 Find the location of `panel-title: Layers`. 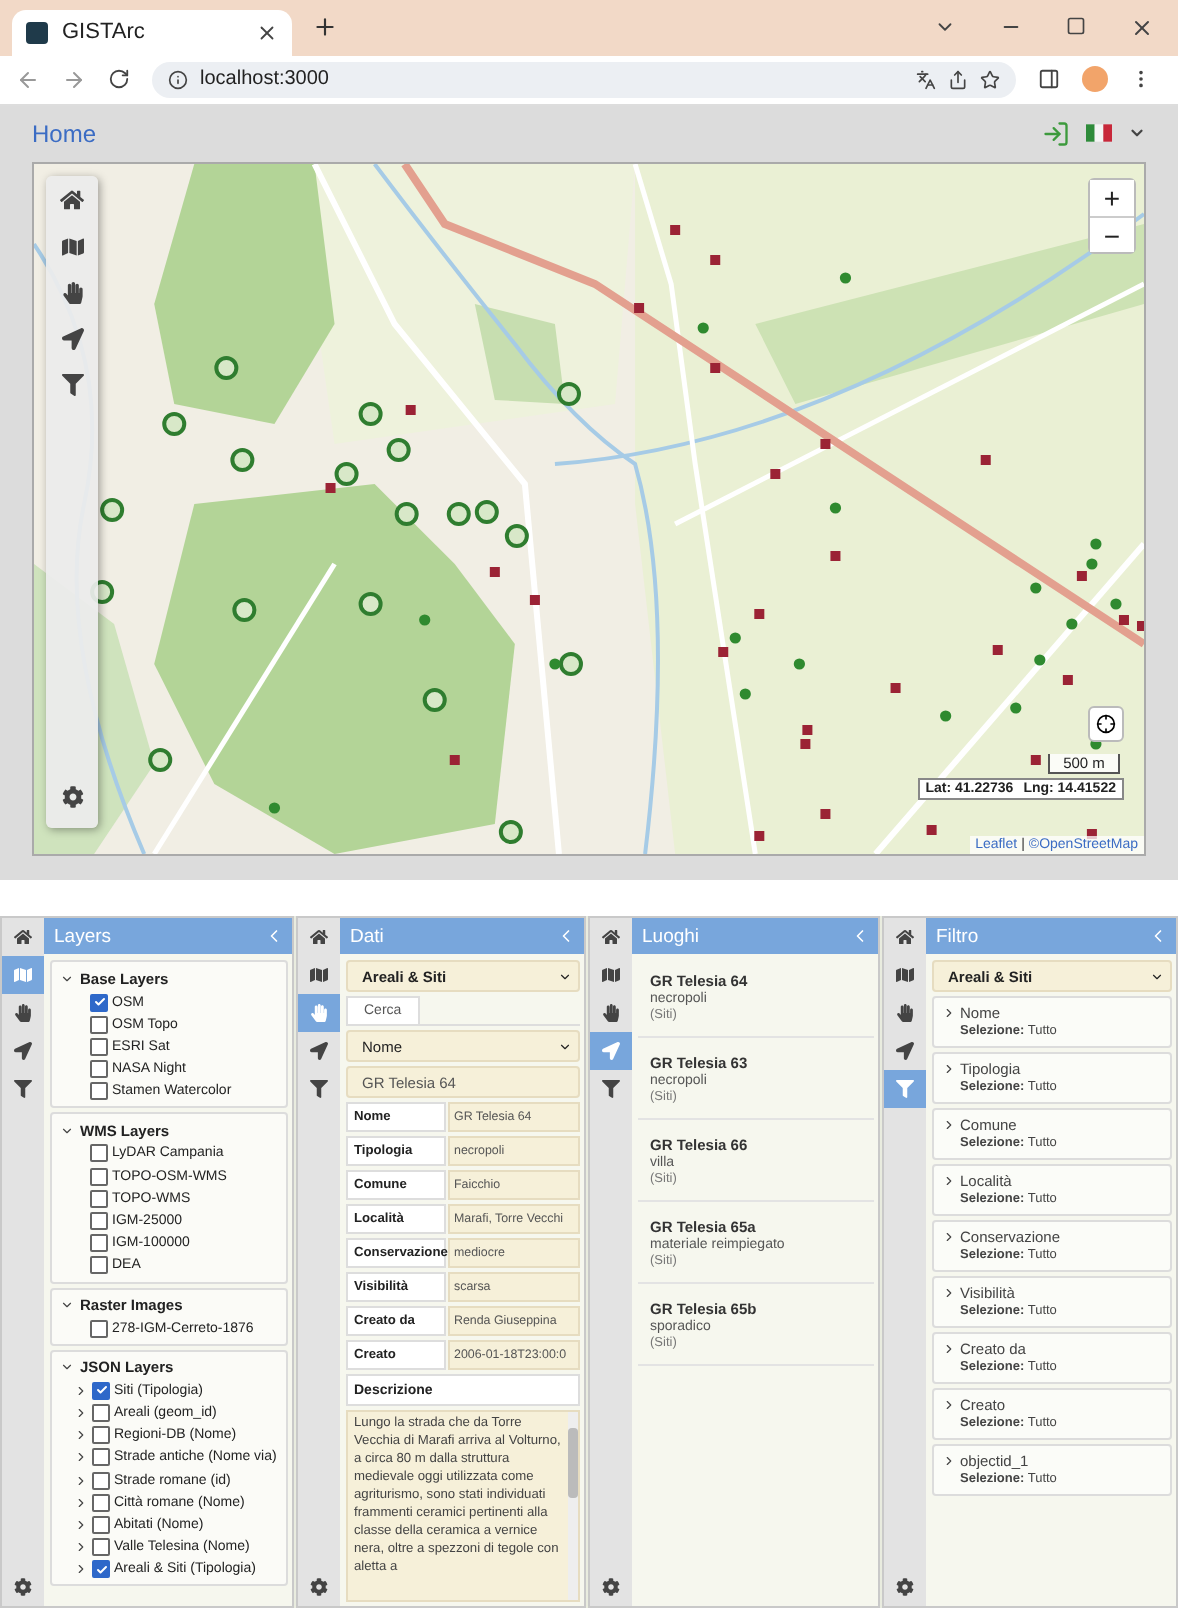

panel-title: Layers is located at coordinates (83, 936).